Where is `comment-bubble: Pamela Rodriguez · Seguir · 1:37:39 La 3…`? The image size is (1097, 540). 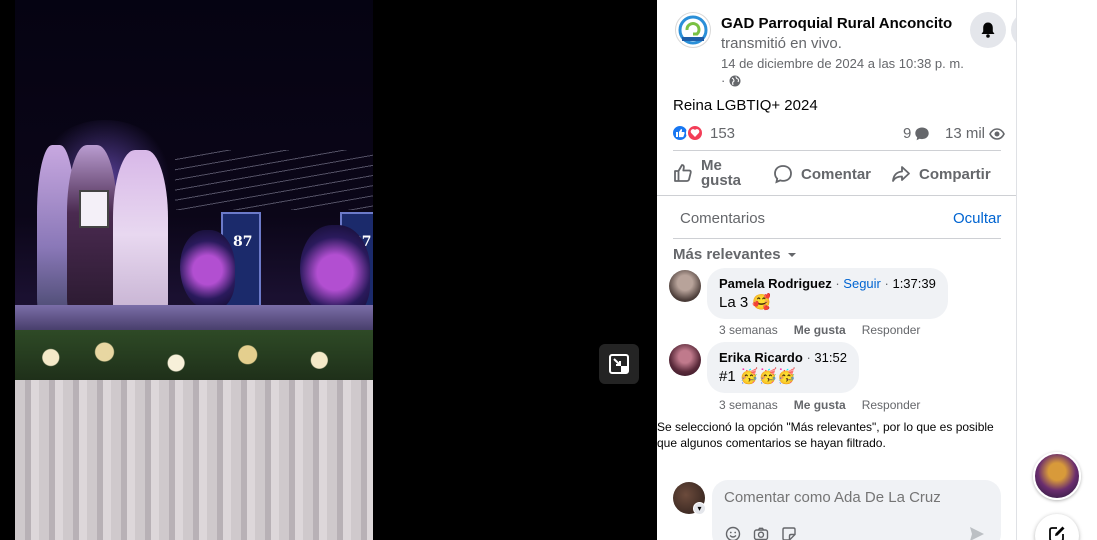
comment-bubble: Pamela Rodriguez · Seguir · 1:37:39 La 3… is located at coordinates (827, 293).